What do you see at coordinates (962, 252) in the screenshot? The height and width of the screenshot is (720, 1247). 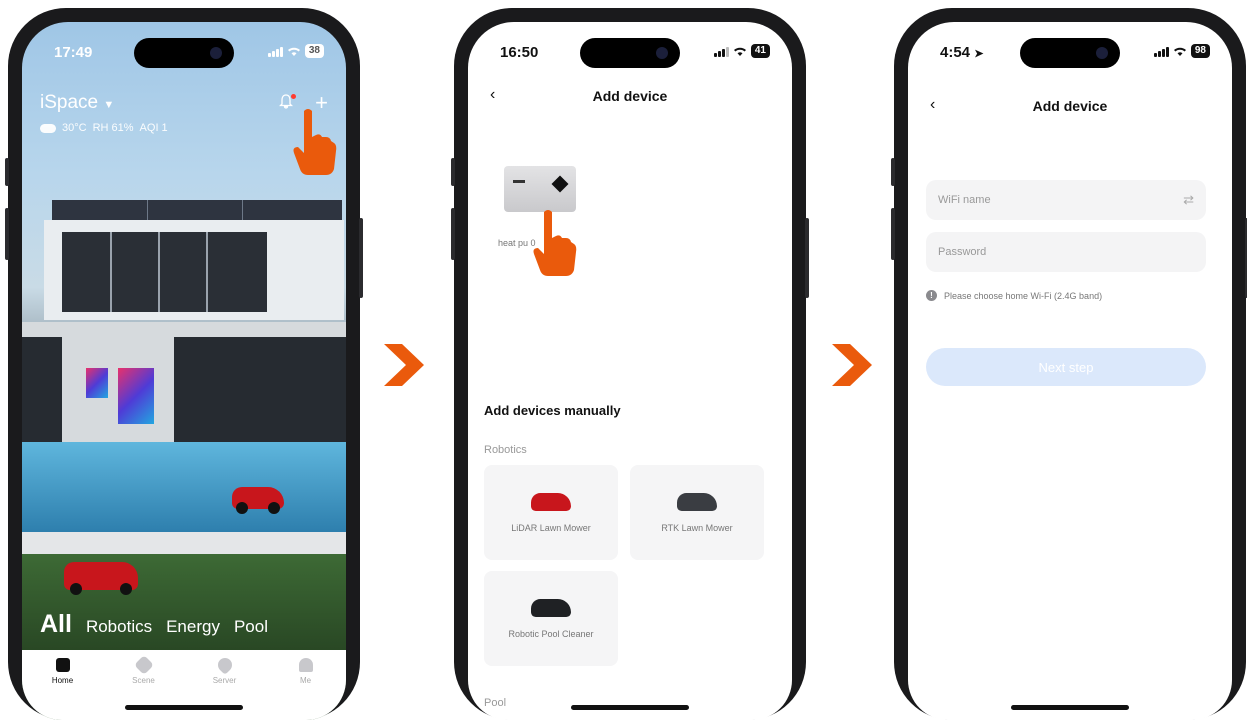 I see `password-placeholder: Password` at bounding box center [962, 252].